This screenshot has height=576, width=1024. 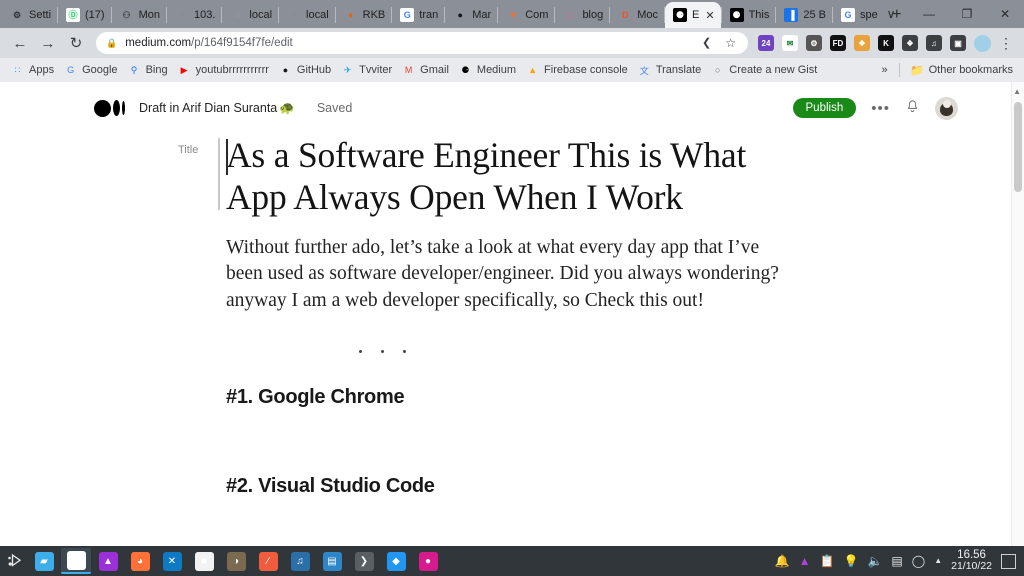 What do you see at coordinates (827, 561) in the screenshot?
I see `clipboard-icon: 📋` at bounding box center [827, 561].